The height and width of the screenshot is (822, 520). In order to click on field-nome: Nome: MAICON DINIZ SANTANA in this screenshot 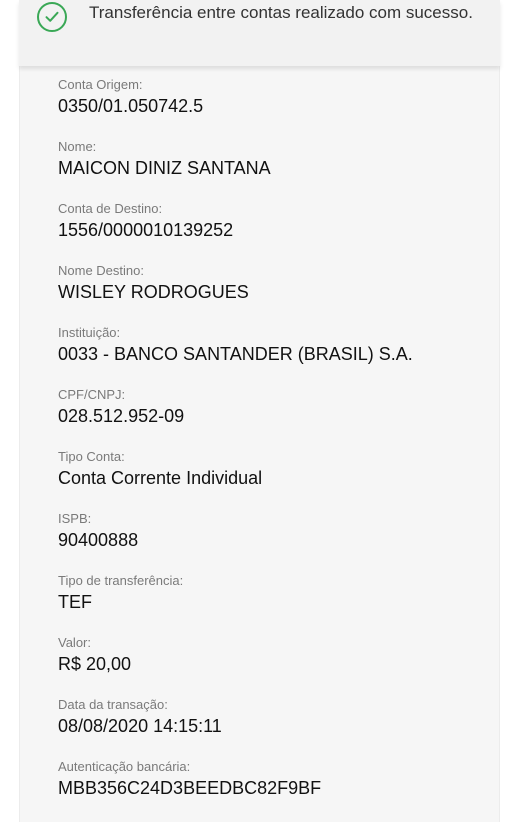, I will do `click(283, 169)`.